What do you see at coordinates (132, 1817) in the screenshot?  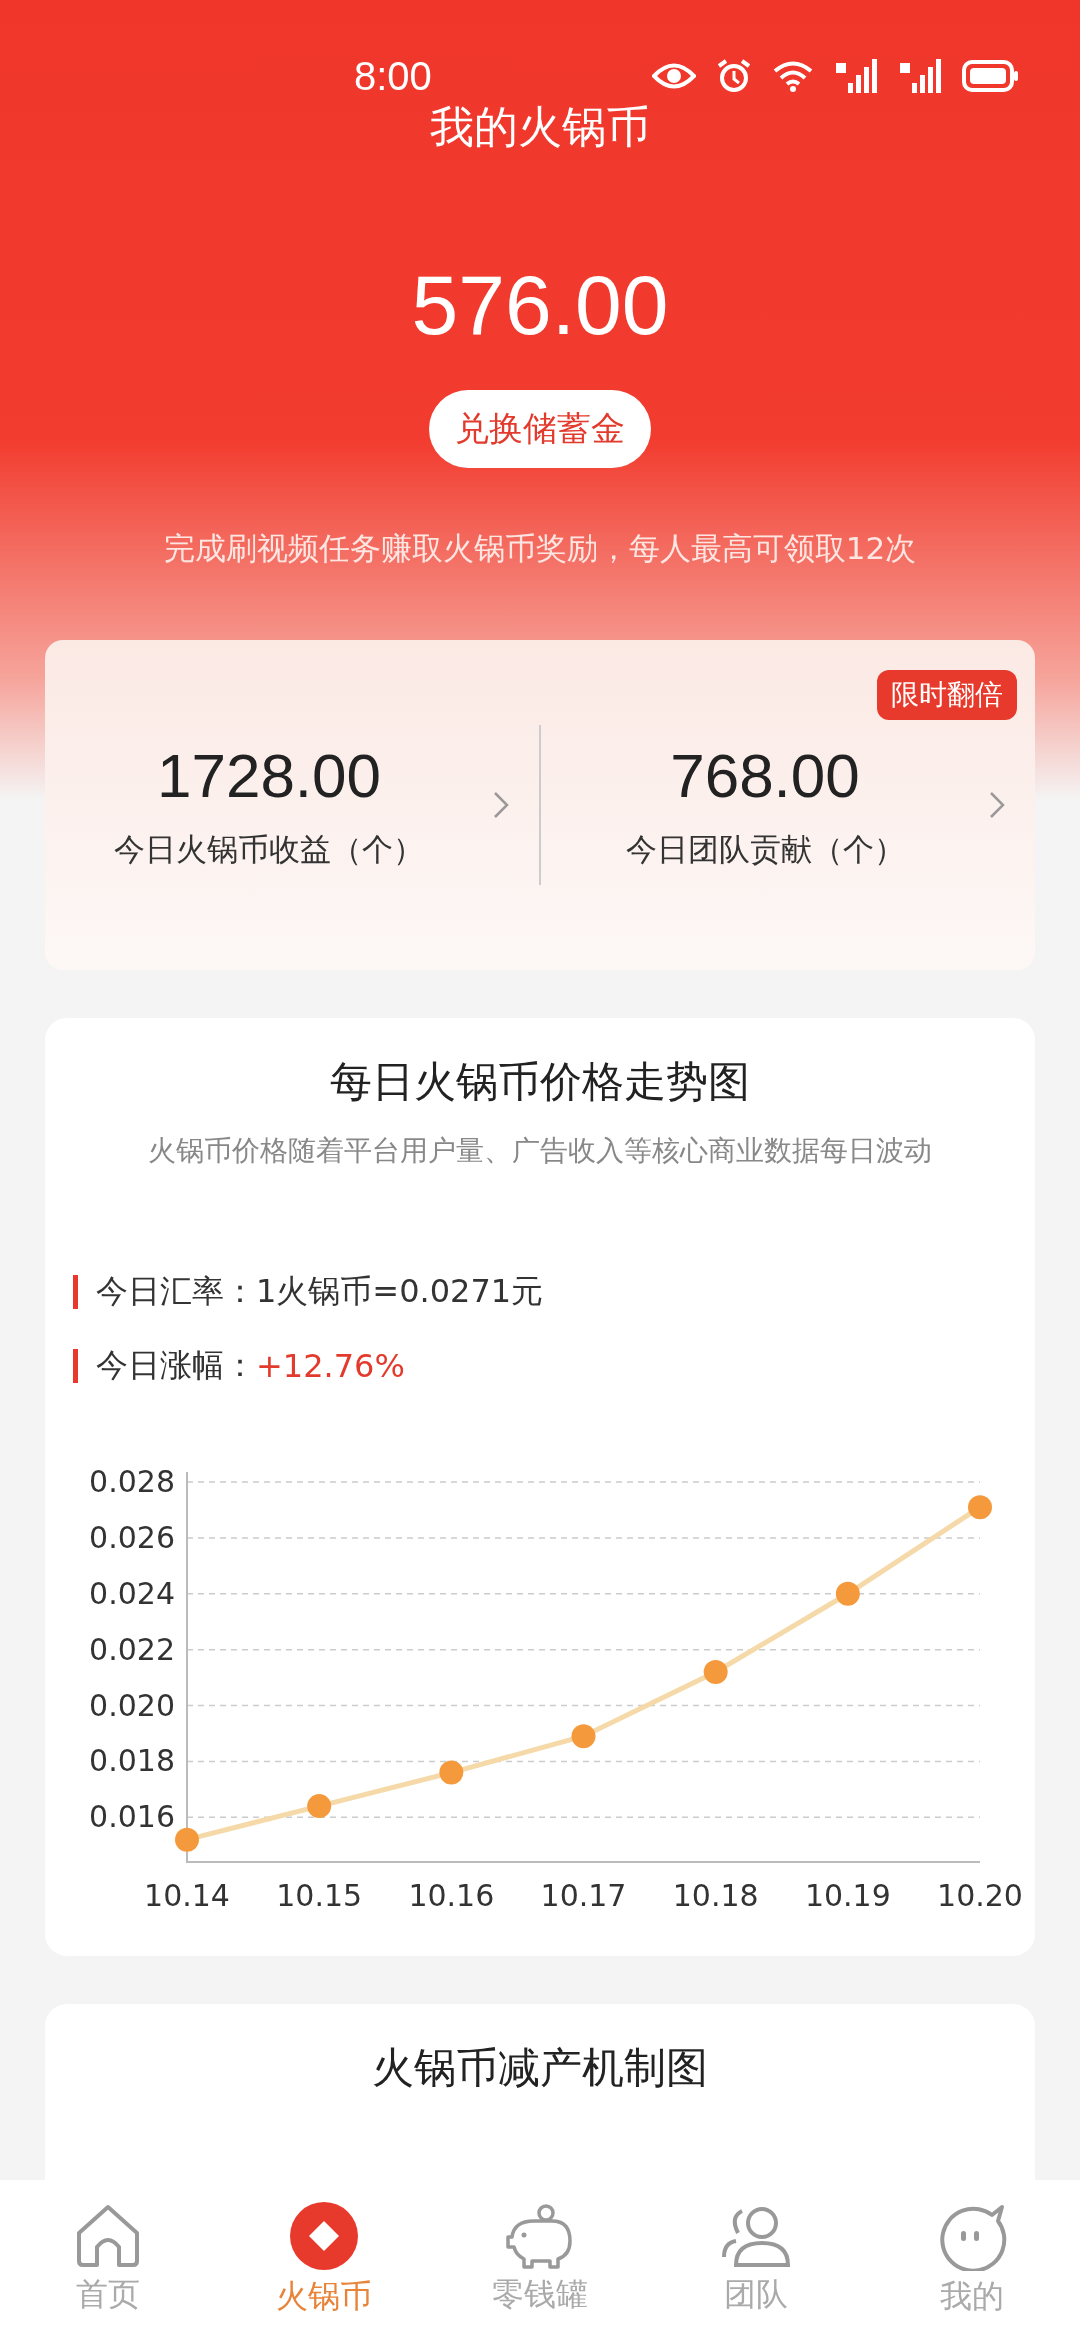 I see `y-tick-label: 0.016` at bounding box center [132, 1817].